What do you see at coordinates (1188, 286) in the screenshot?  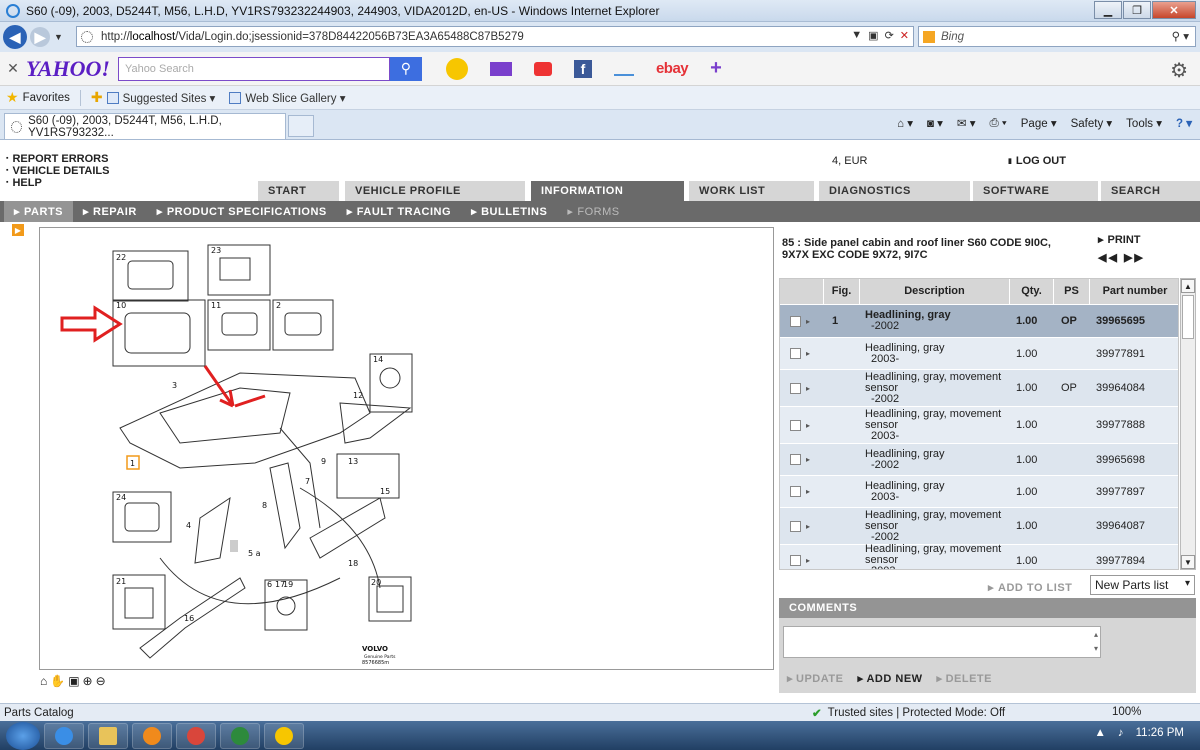 I see `scroll-up-icon: ▲` at bounding box center [1188, 286].